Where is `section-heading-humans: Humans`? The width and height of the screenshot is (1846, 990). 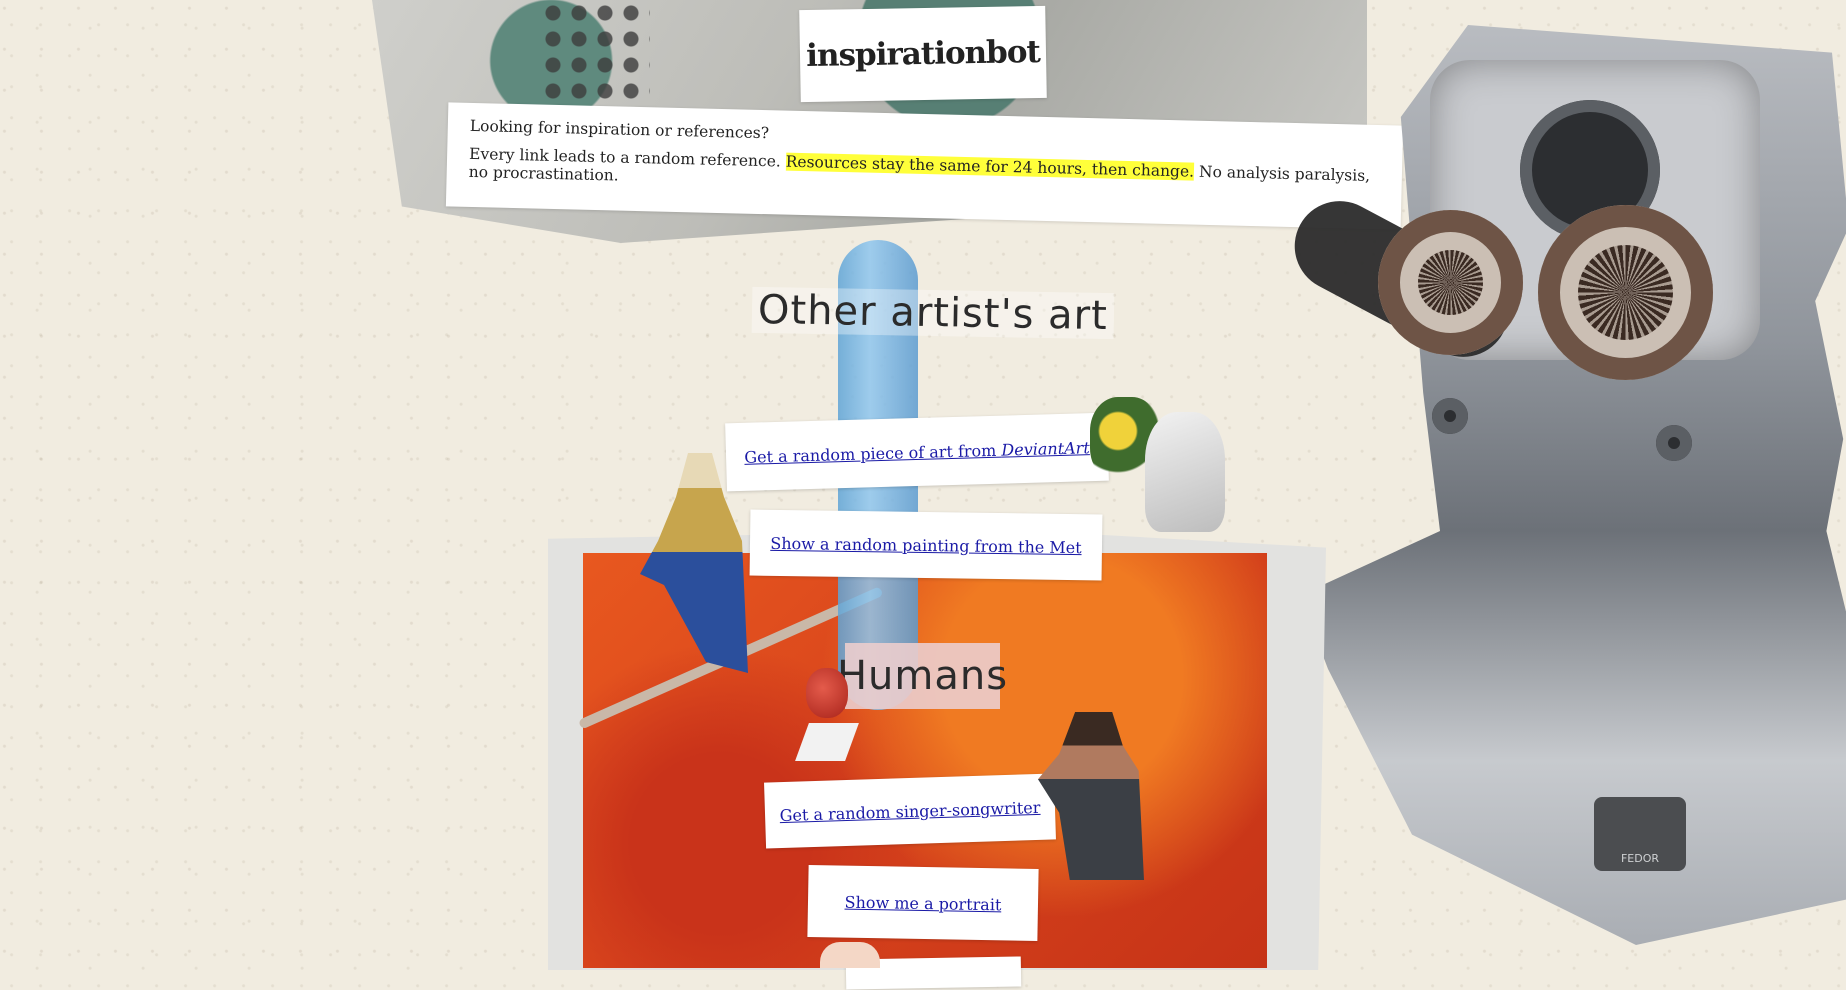 section-heading-humans: Humans is located at coordinates (922, 676).